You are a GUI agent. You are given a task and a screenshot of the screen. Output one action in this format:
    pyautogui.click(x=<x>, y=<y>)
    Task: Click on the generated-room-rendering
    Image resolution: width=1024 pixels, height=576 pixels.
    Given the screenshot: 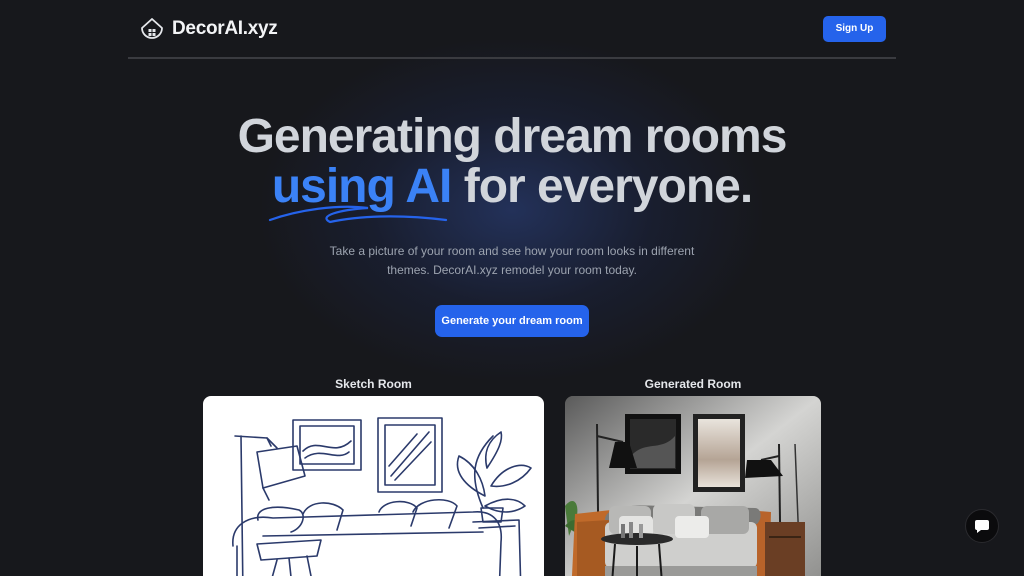 What is the action you would take?
    pyautogui.click(x=693, y=486)
    